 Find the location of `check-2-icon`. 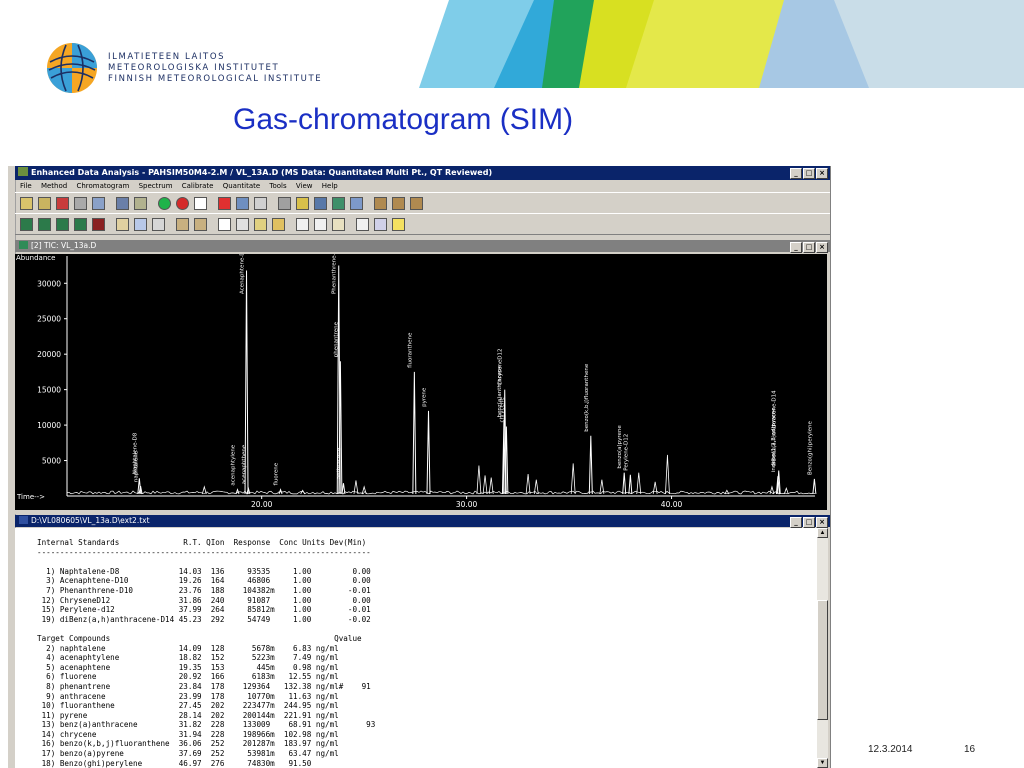

check-2-icon is located at coordinates (260, 224).